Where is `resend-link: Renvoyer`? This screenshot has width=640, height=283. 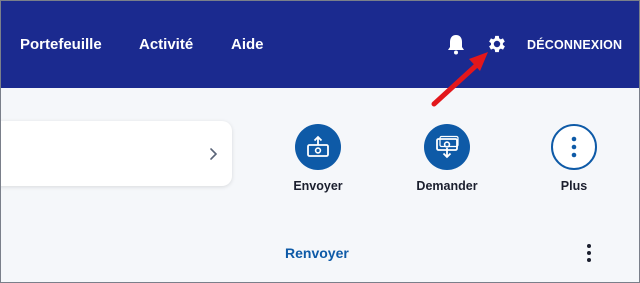
resend-link: Renvoyer is located at coordinates (317, 253).